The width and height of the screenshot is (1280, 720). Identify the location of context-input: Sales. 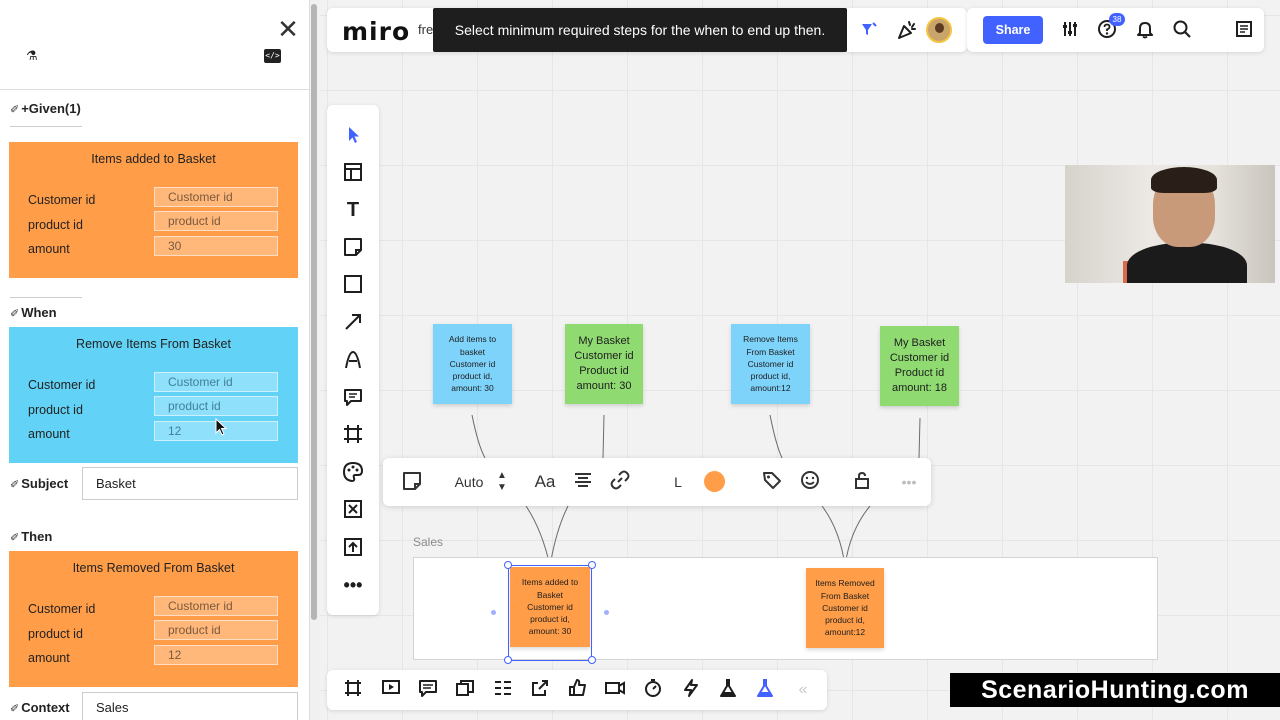
(190, 706).